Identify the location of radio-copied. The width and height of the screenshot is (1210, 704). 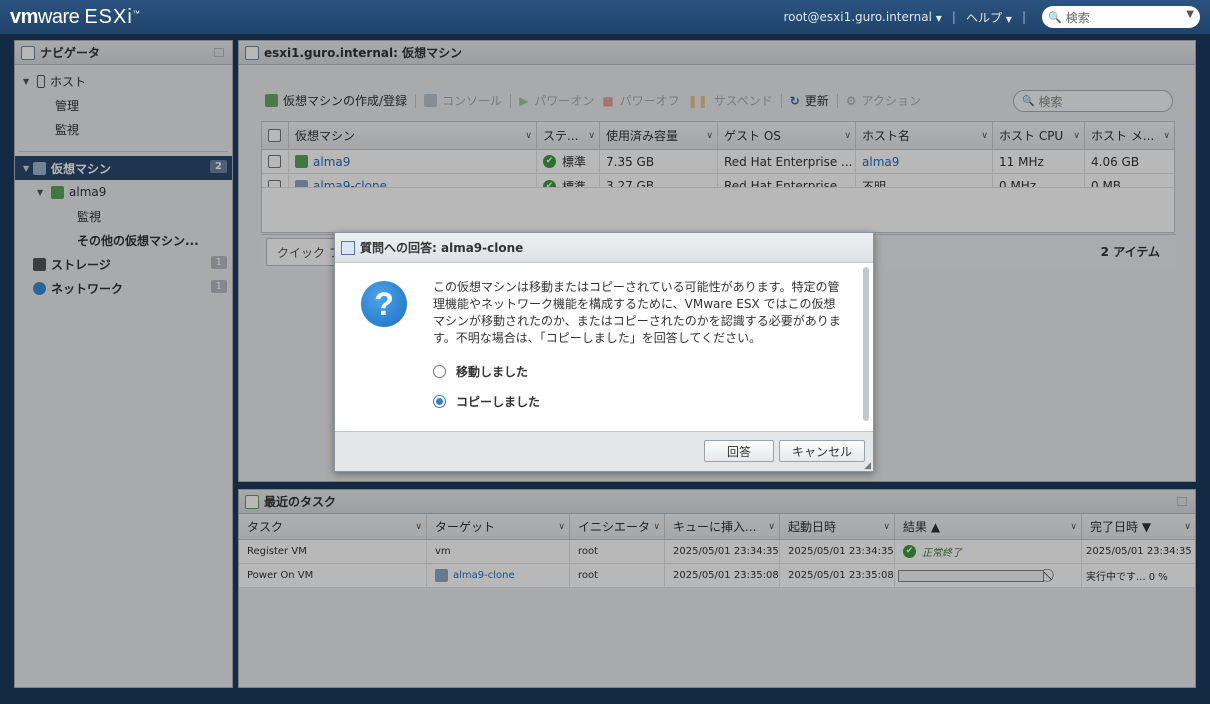
(439, 401).